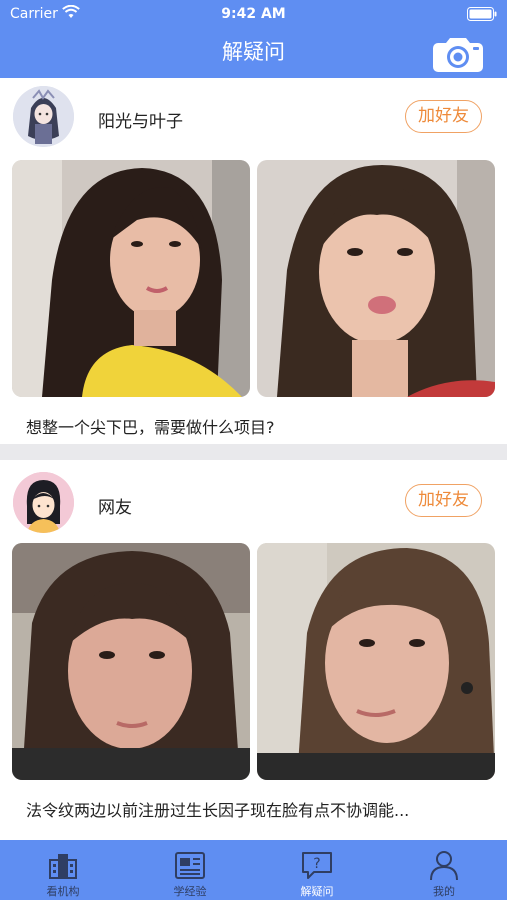 The height and width of the screenshot is (900, 507). I want to click on tab-bar: 看机构 学经验 ? 解疑问 我的, so click(253, 870).